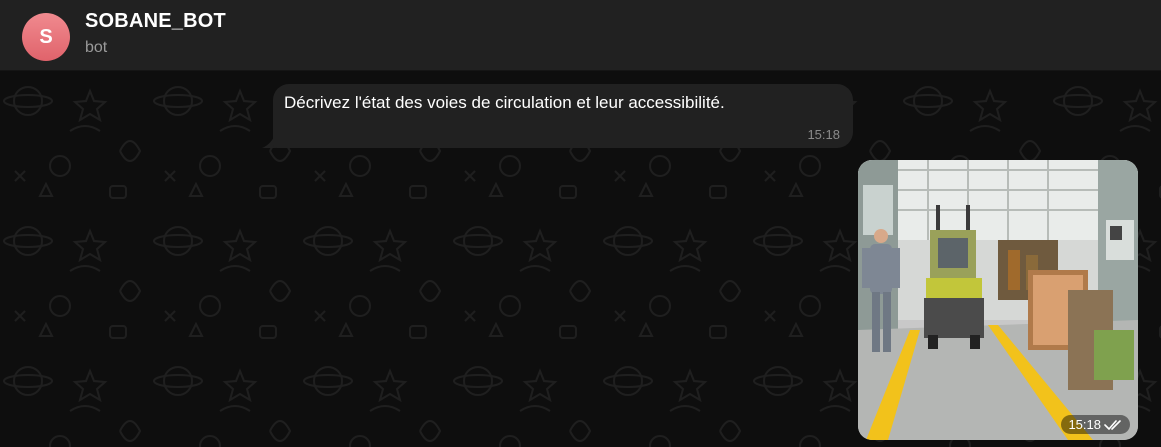 The height and width of the screenshot is (447, 1161). Describe the element at coordinates (96, 47) in the screenshot. I see `chat-subtitle: bot` at that location.